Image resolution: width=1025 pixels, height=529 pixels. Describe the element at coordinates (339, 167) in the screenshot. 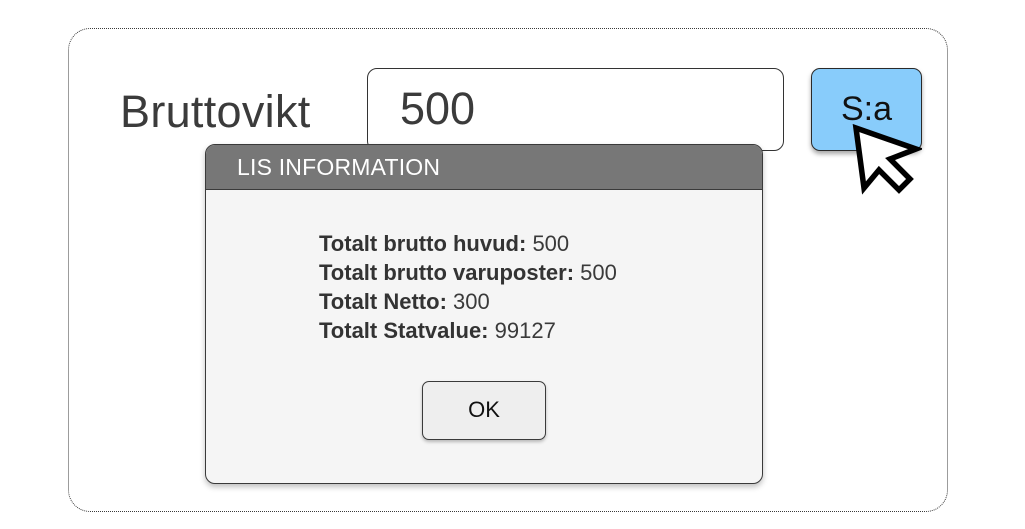

I see `dialog-title: LIS INFORMATION` at that location.